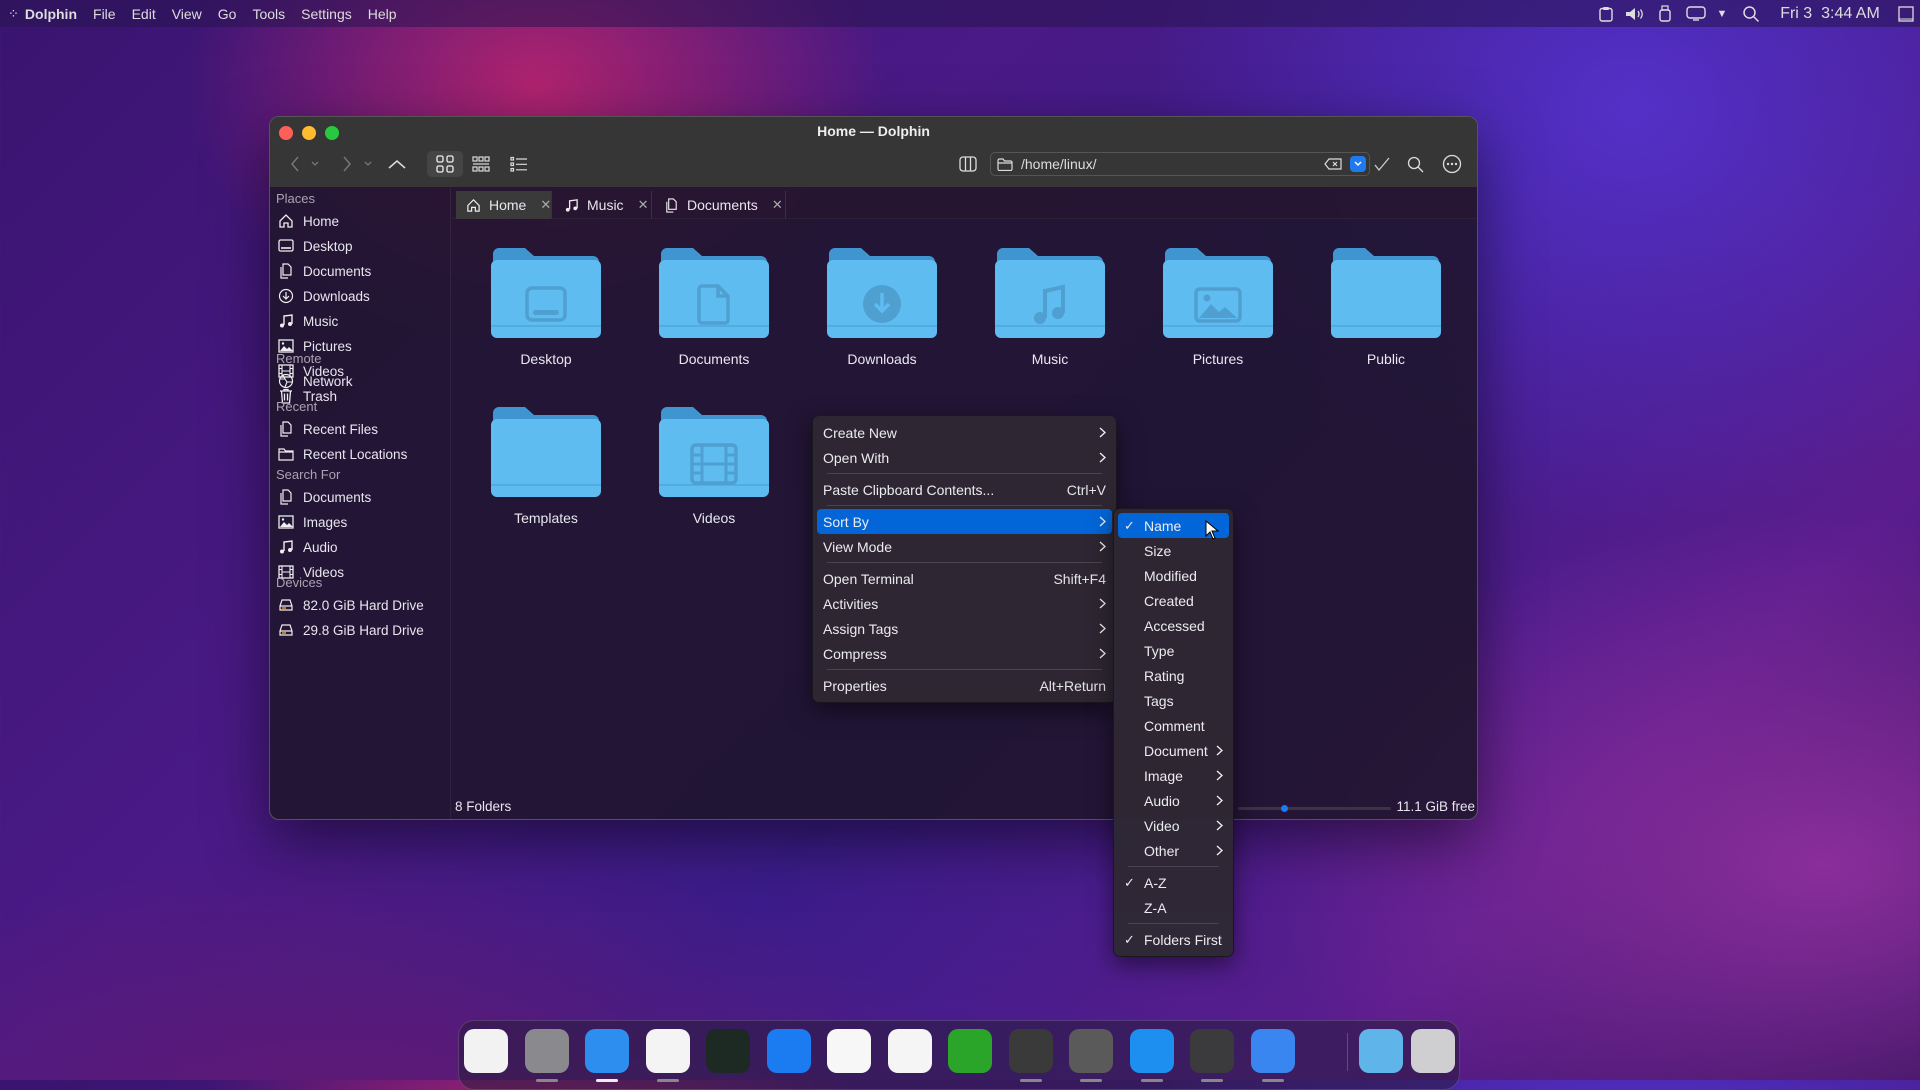 The image size is (1920, 1090). What do you see at coordinates (1173, 700) in the screenshot?
I see `menu-item-tags: Tags` at bounding box center [1173, 700].